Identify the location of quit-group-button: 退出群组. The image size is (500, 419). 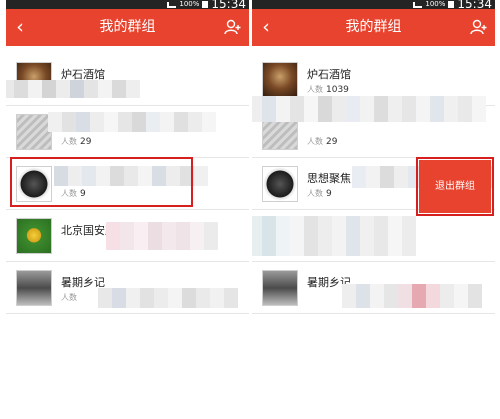
(455, 186).